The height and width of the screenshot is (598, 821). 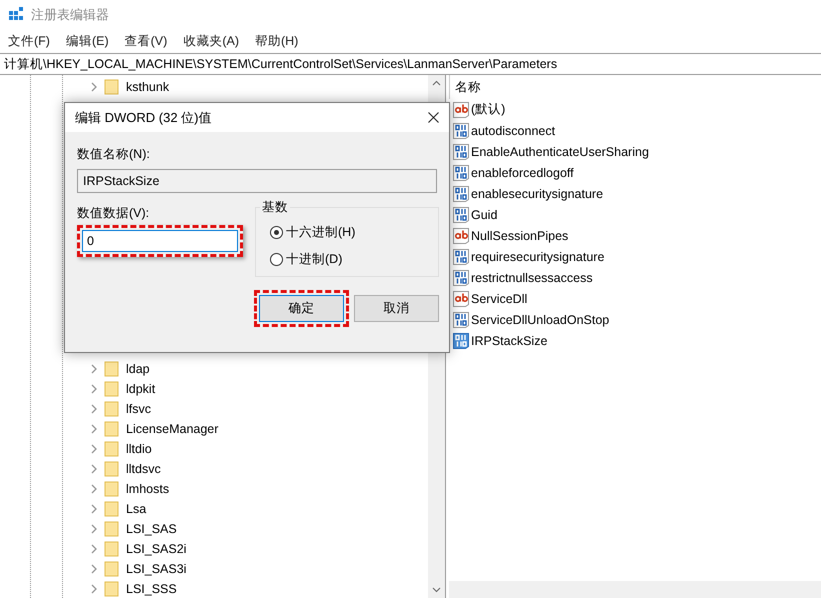 What do you see at coordinates (172, 429) in the screenshot?
I see `tree-item: LicenseManager` at bounding box center [172, 429].